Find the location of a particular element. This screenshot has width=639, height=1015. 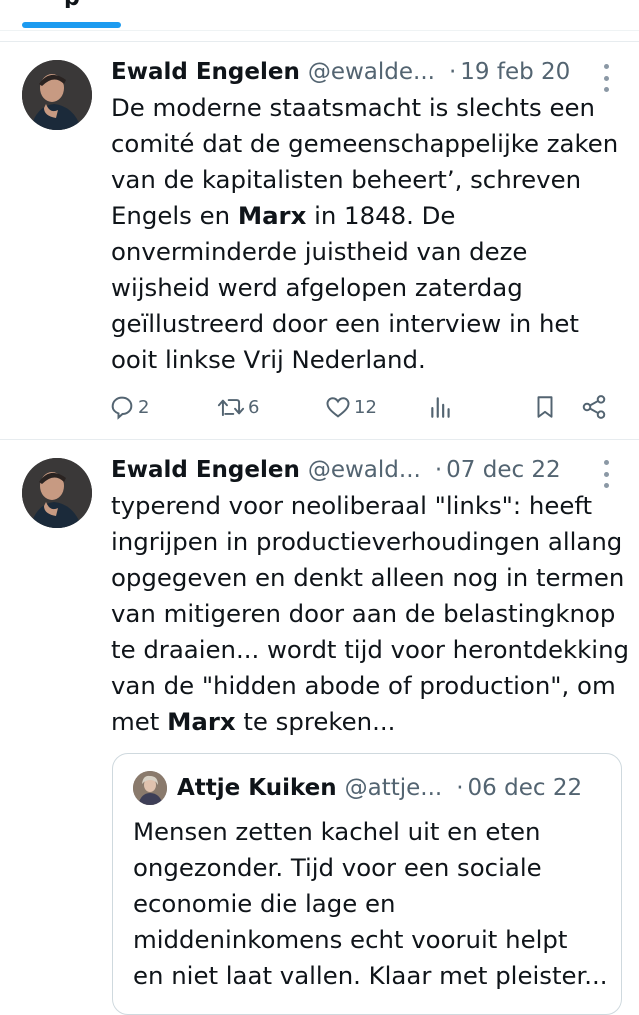

tweet-line: ooit linkse Vrij Nederland. is located at coordinates (268, 359).